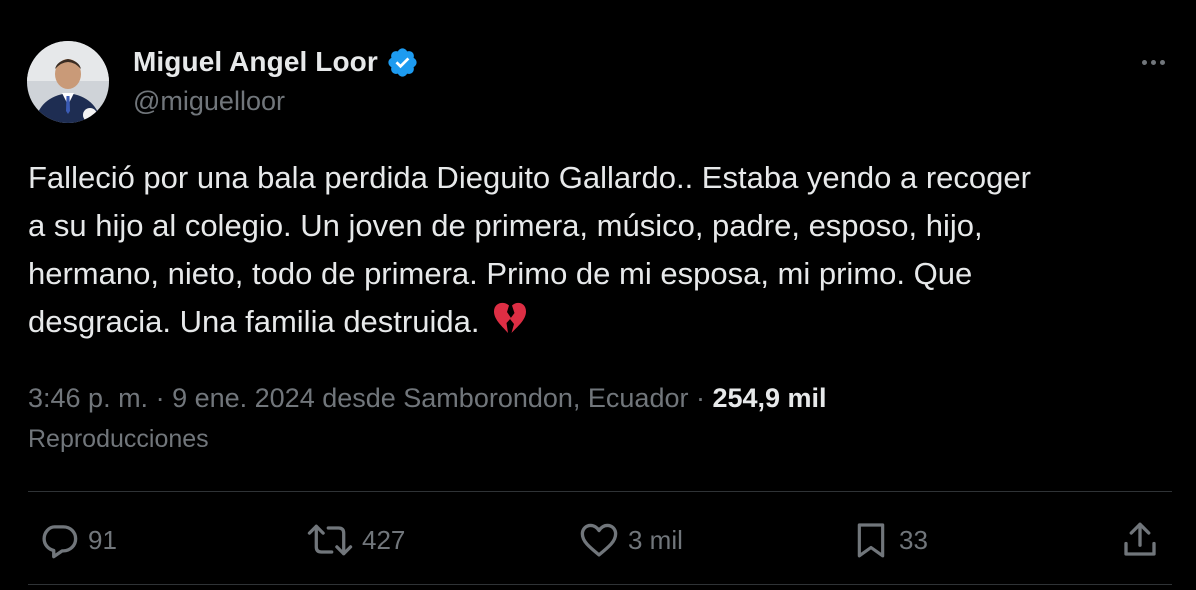  What do you see at coordinates (243, 398) in the screenshot?
I see `tweet-date: 9 ene. 2024` at bounding box center [243, 398].